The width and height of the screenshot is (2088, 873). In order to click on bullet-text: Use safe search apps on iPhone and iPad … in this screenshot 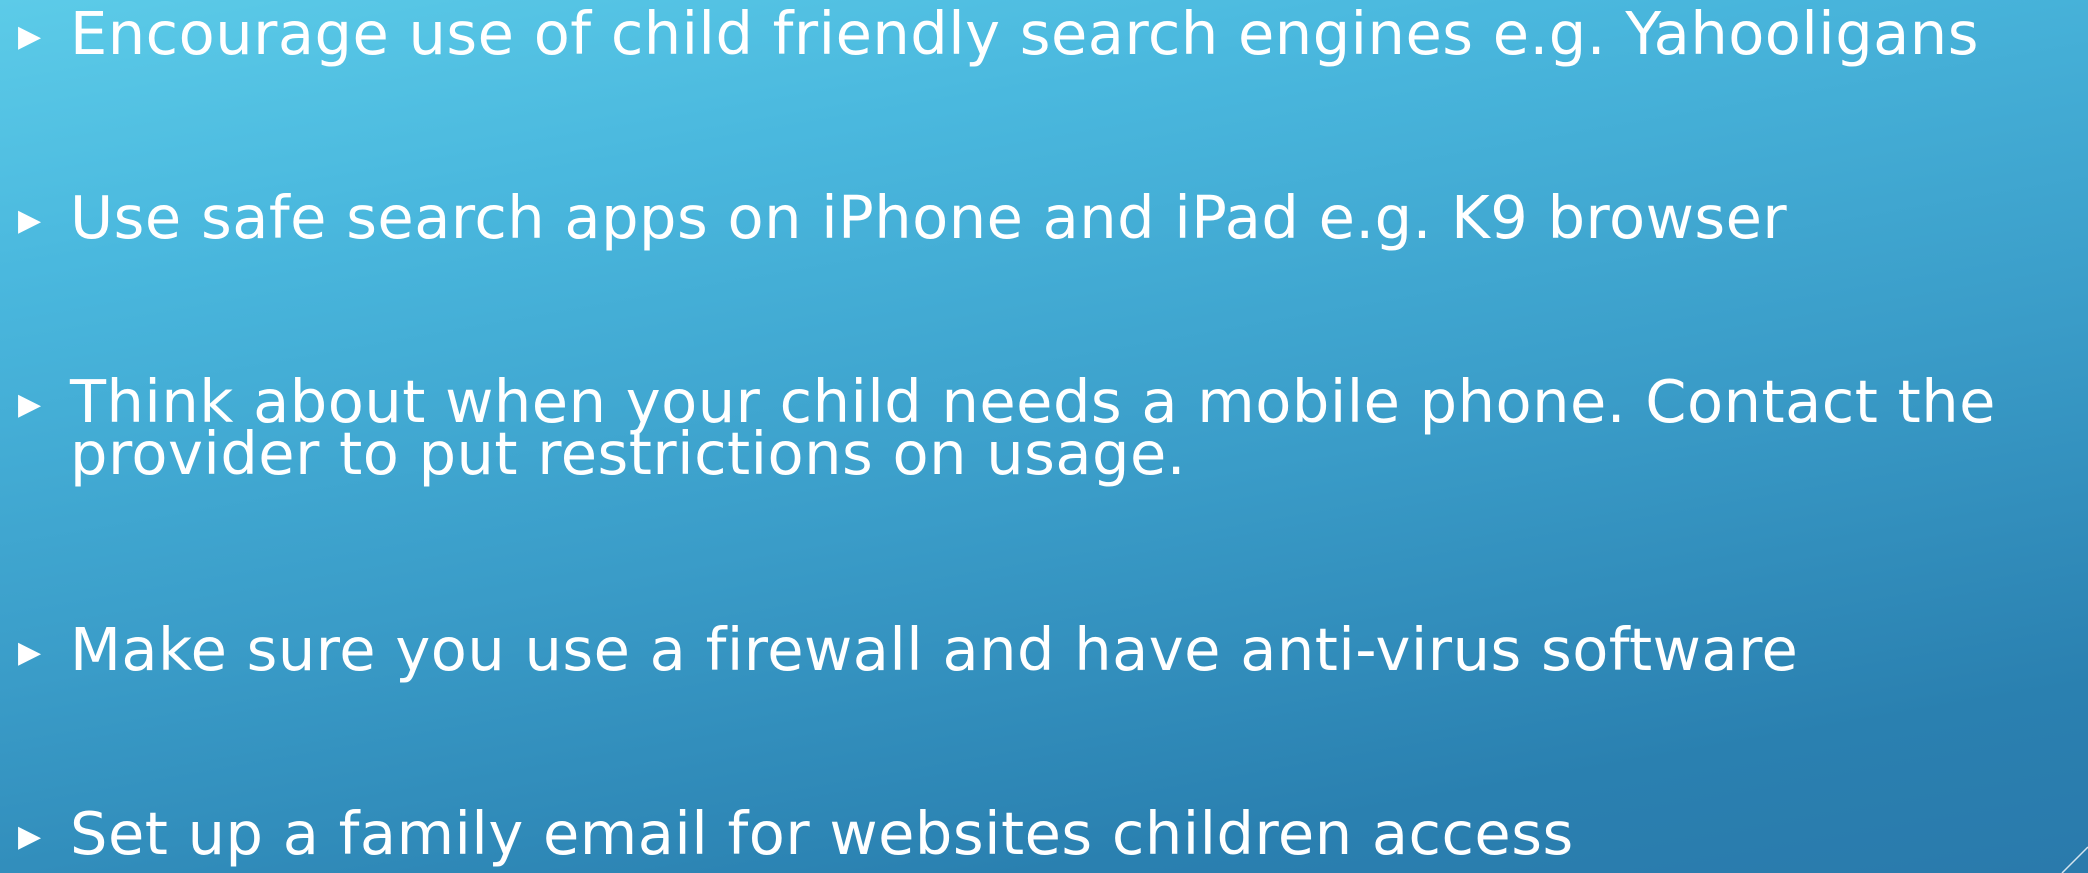, I will do `click(929, 217)`.